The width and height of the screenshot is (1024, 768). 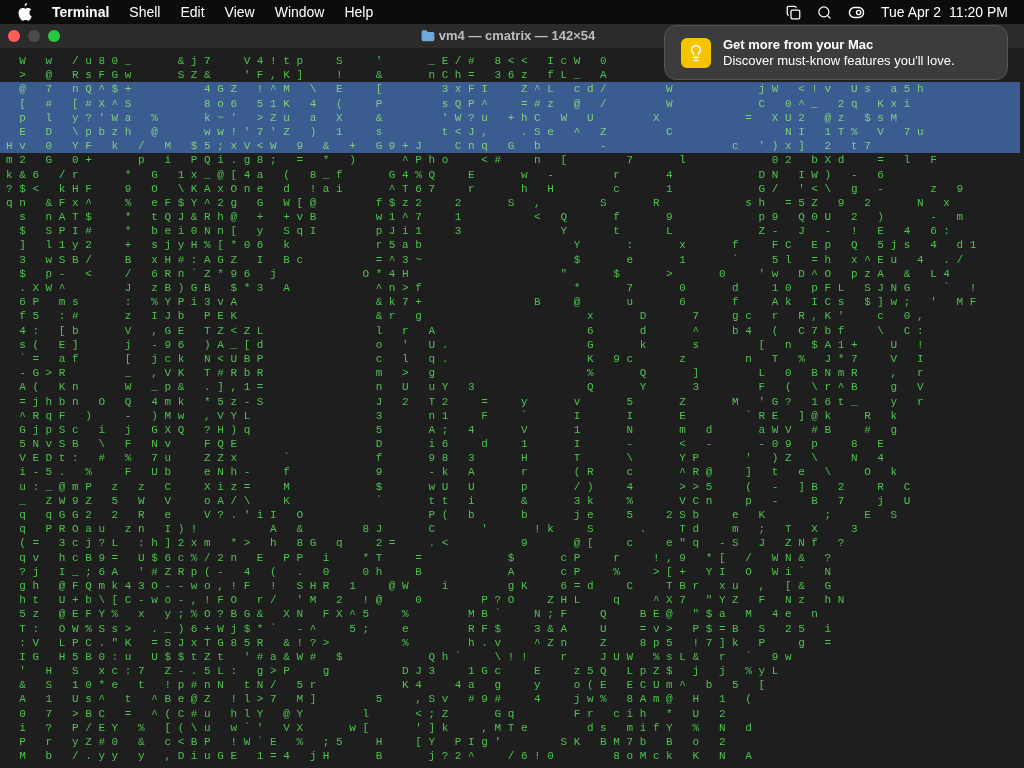 What do you see at coordinates (444, 174) in the screenshot?
I see `terminal-line: k & 6 / r * G 1 x _ @ [ 4 a ( 8 _ f G 4 % Q E w - r 4 D N I W ) - 6` at bounding box center [444, 174].